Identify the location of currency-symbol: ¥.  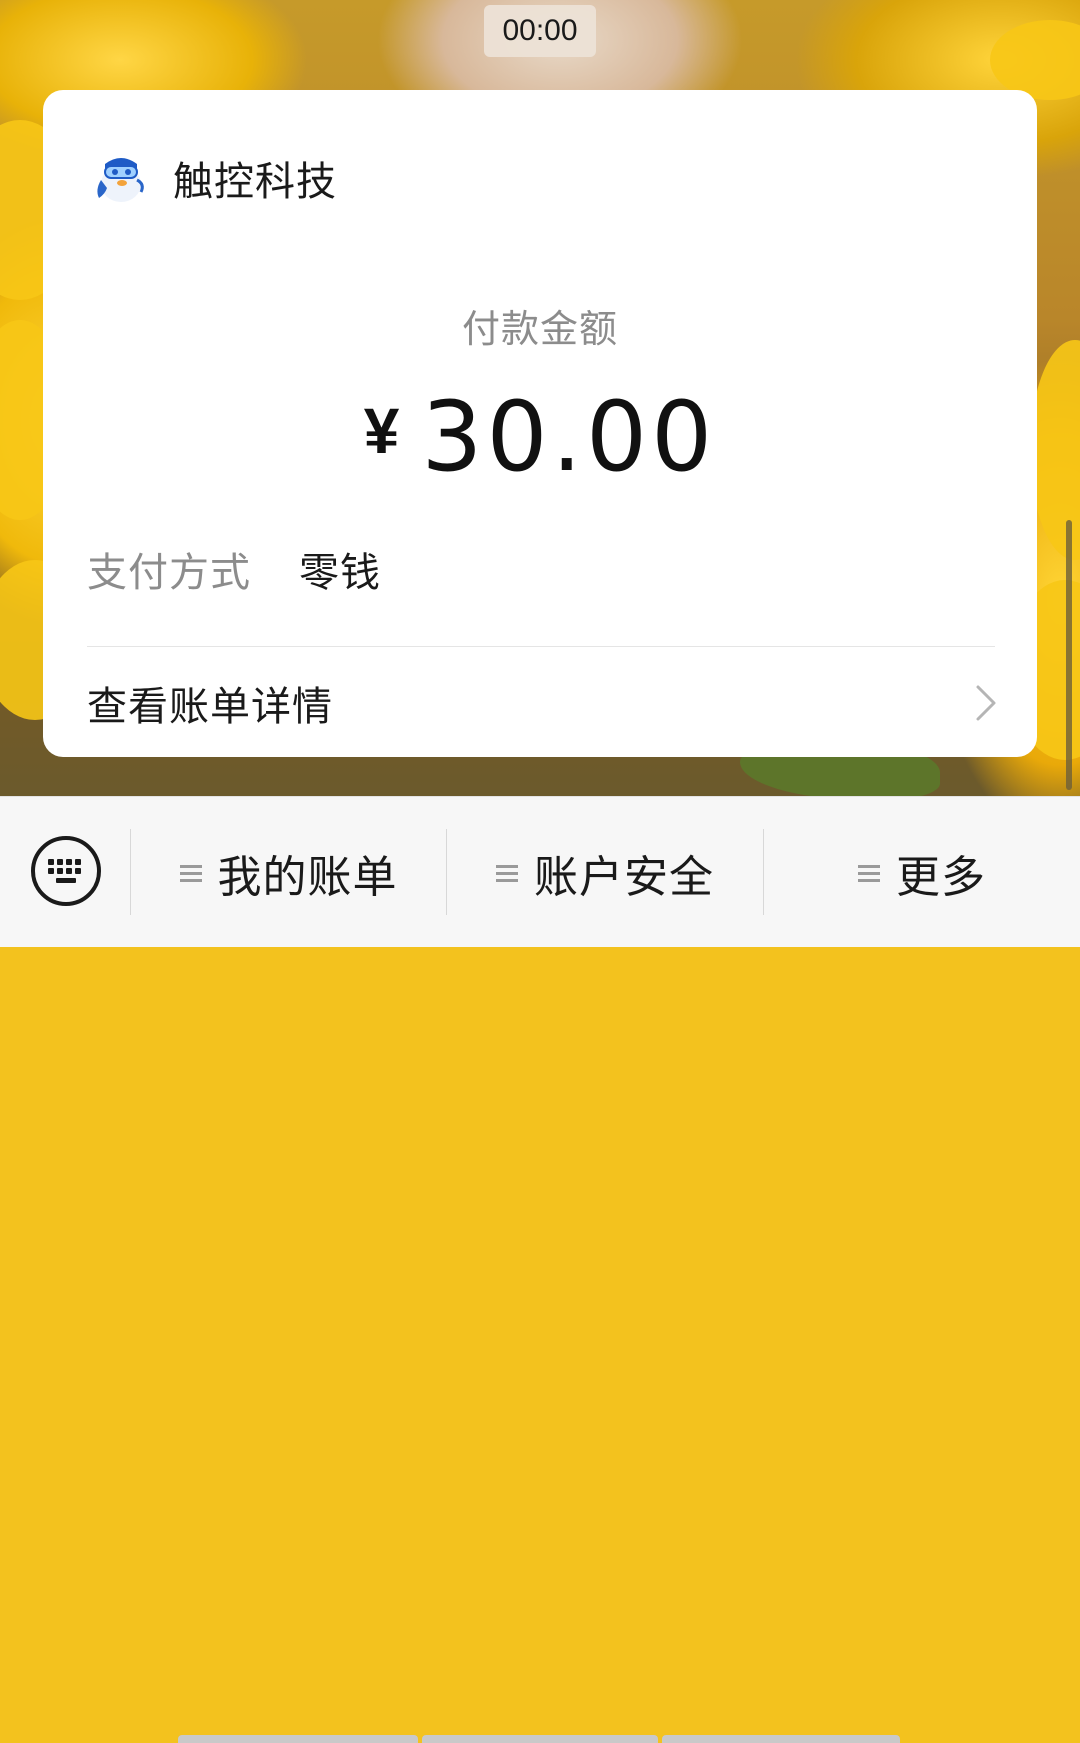
(381, 431).